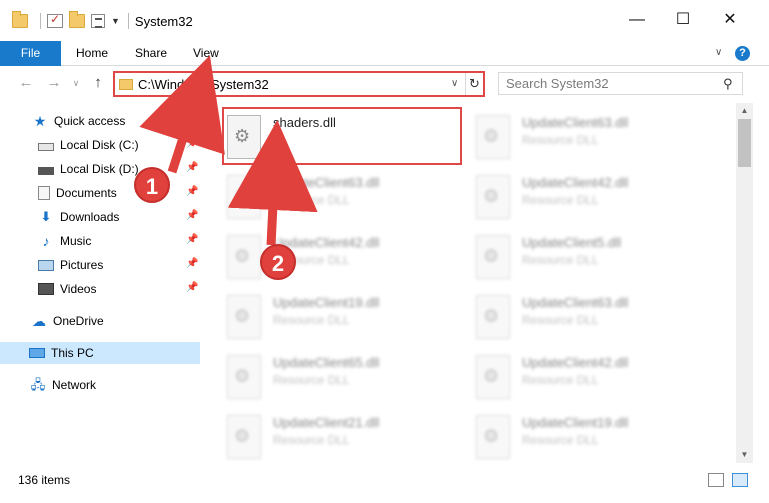 This screenshot has height=503, width=769. I want to click on search-icon: ⚲, so click(728, 84).